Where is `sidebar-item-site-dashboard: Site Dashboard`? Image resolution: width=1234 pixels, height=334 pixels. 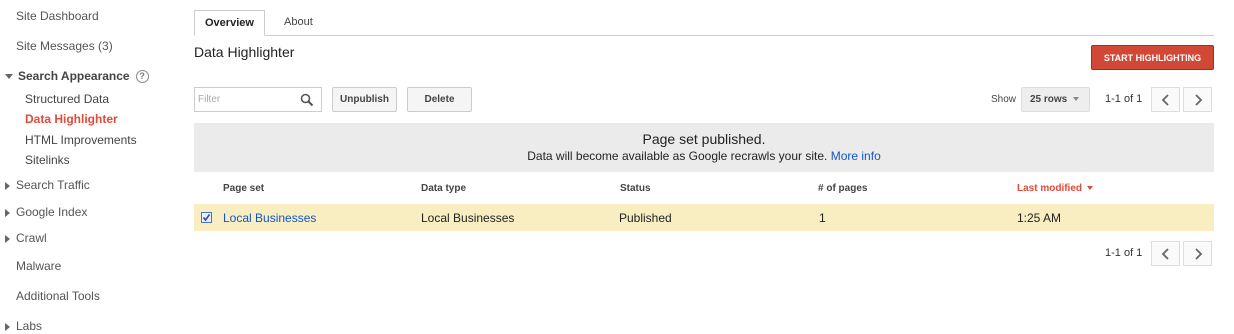 sidebar-item-site-dashboard: Site Dashboard is located at coordinates (57, 16).